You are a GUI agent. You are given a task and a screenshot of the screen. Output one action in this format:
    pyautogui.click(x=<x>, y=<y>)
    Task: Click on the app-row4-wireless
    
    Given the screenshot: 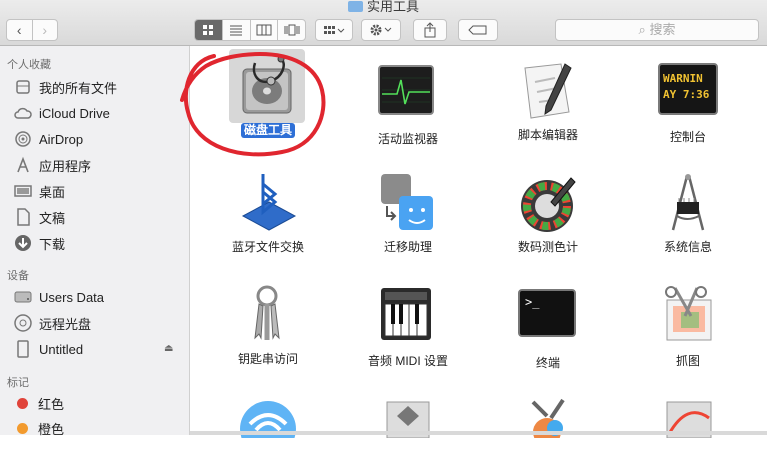 What is the action you would take?
    pyautogui.click(x=268, y=429)
    